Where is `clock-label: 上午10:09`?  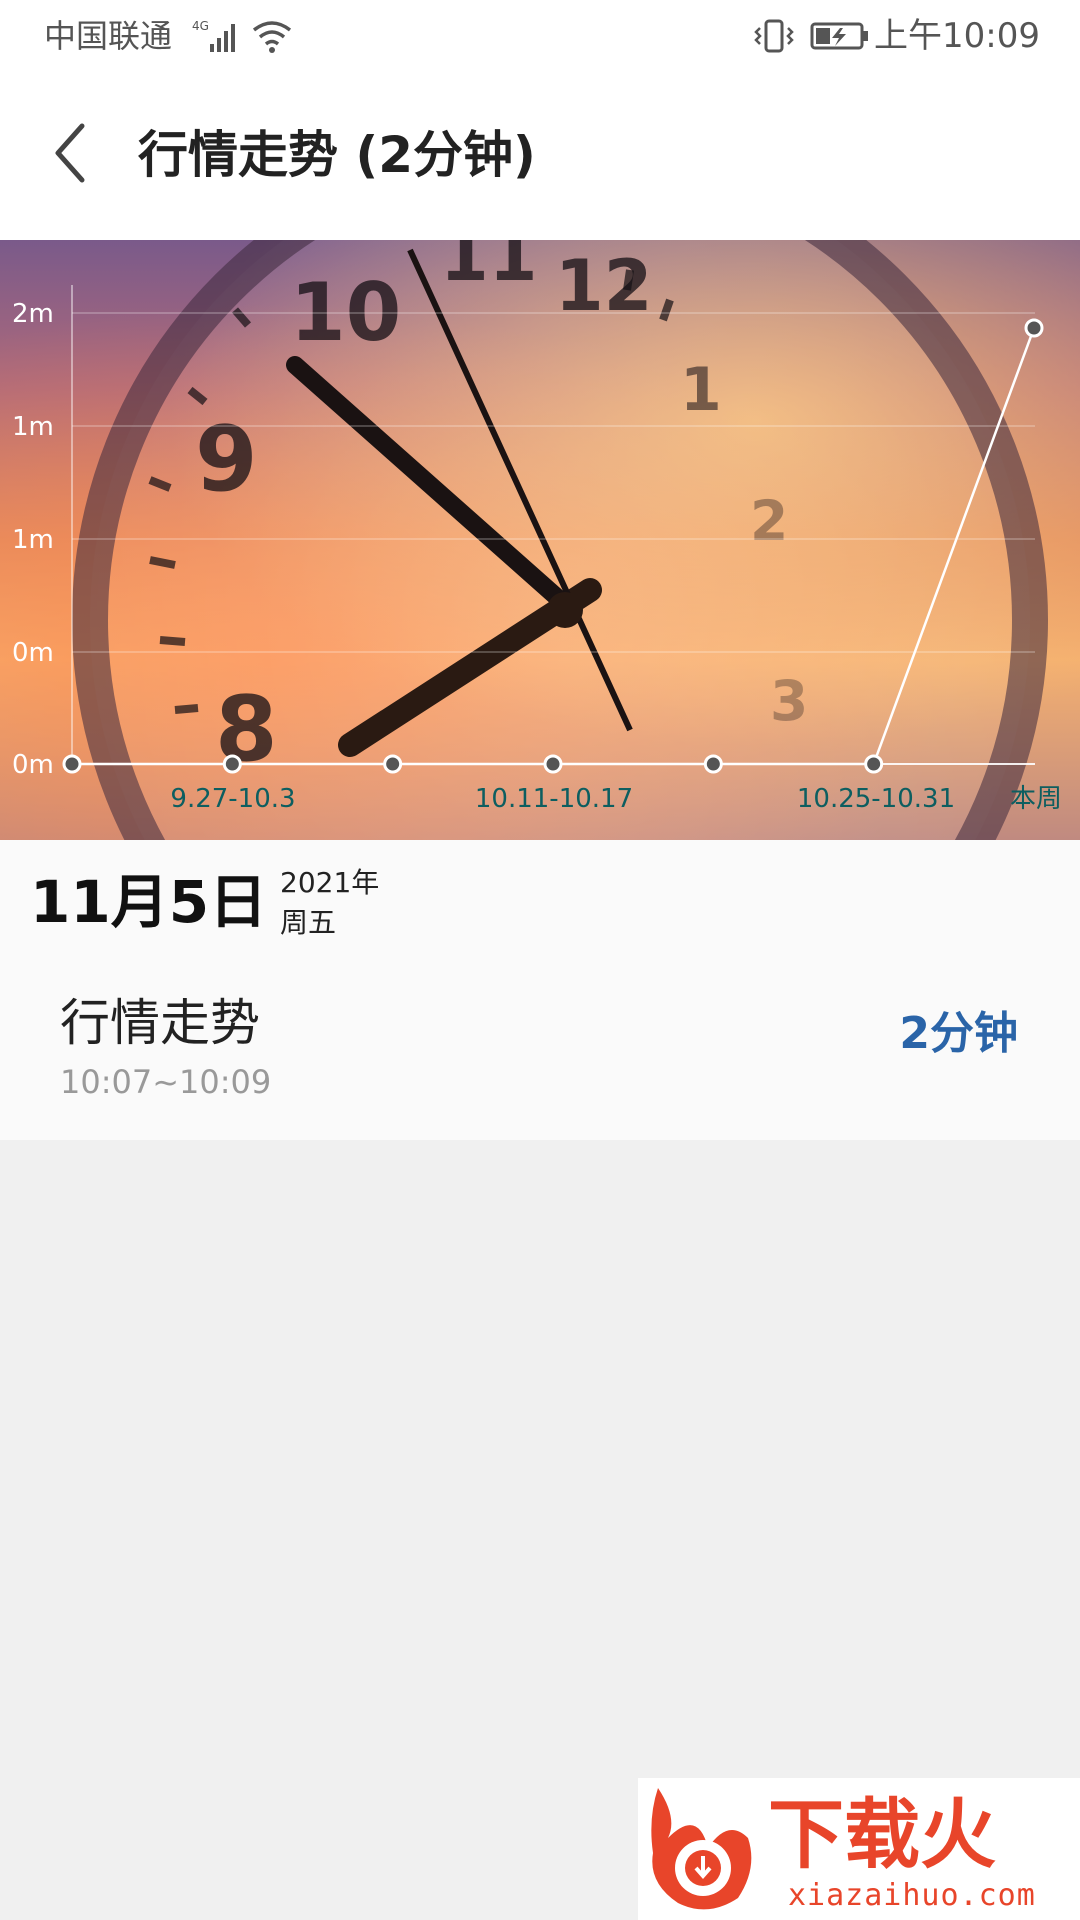
clock-label: 上午10:09 is located at coordinates (957, 36).